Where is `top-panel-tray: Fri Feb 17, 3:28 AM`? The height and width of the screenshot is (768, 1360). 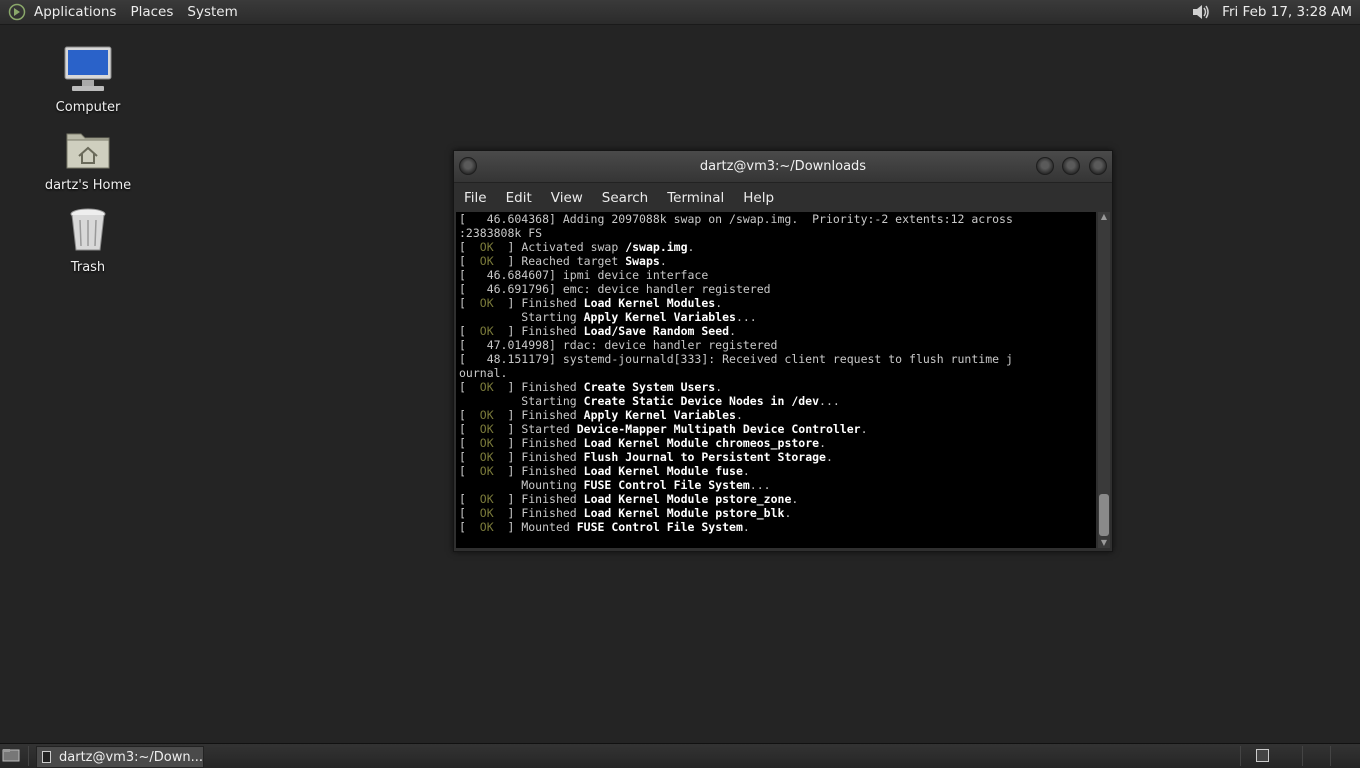 top-panel-tray: Fri Feb 17, 3:28 AM is located at coordinates (1271, 12).